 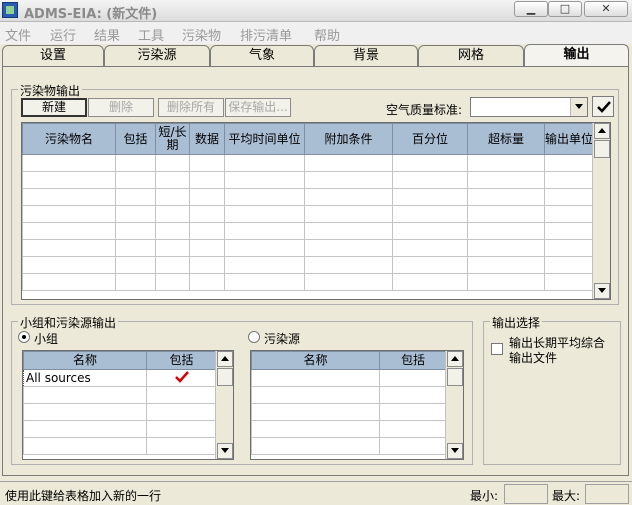 I want to click on apply-standard-button, so click(x=603, y=106).